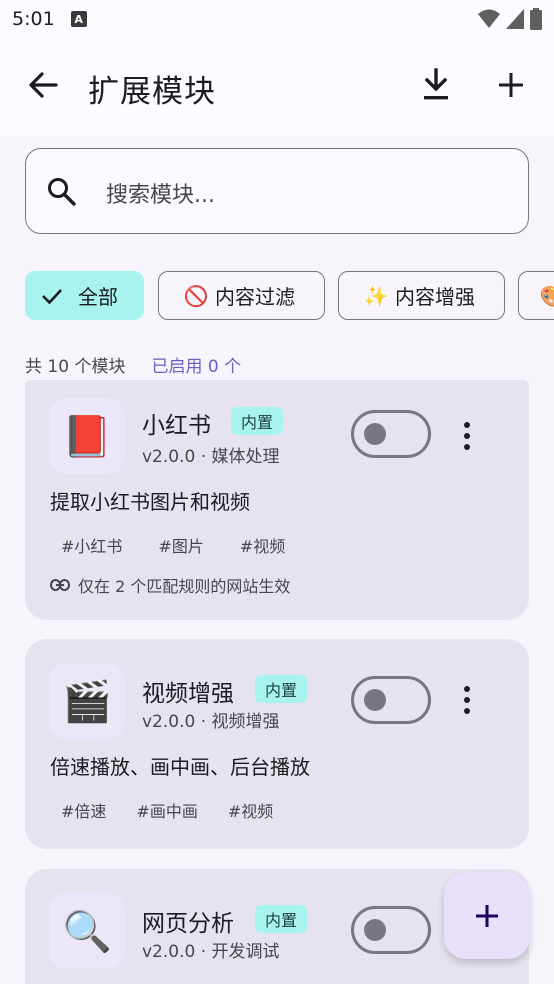  Describe the element at coordinates (181, 546) in the screenshot. I see `tag: #图片` at that location.